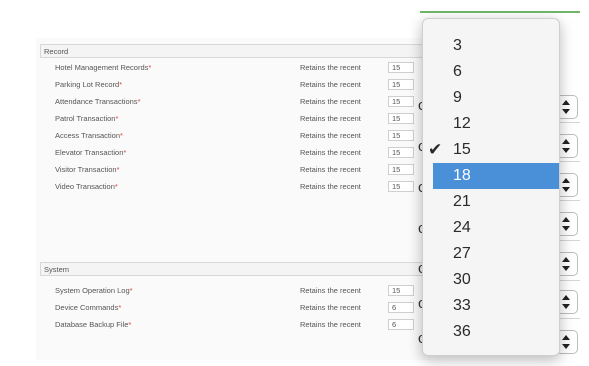 The height and width of the screenshot is (366, 589). I want to click on retention-item-name: Parking Lot Record*, so click(89, 84).